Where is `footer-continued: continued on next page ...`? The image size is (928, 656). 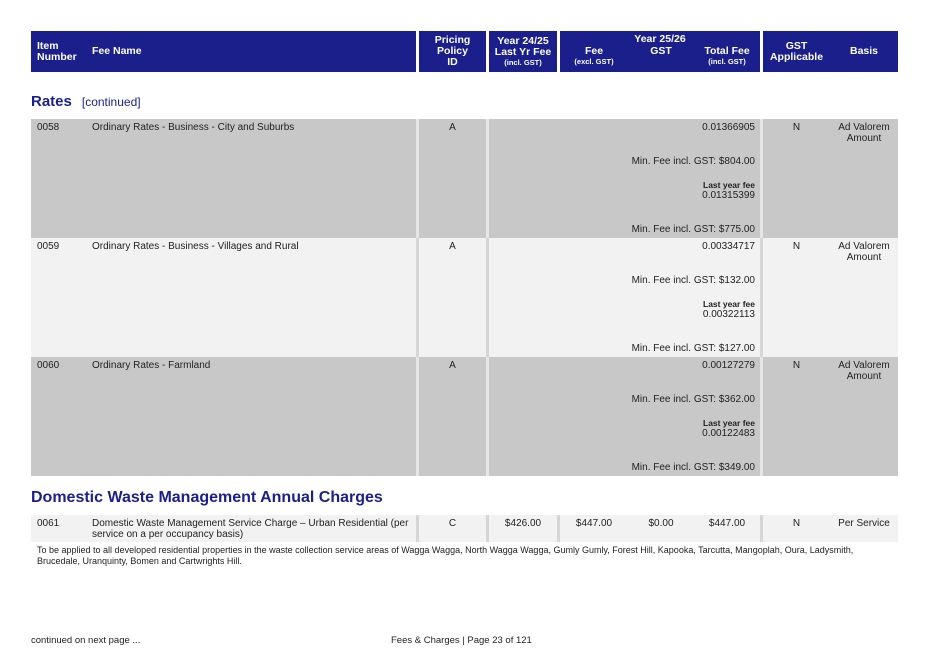 footer-continued: continued on next page ... is located at coordinates (86, 640).